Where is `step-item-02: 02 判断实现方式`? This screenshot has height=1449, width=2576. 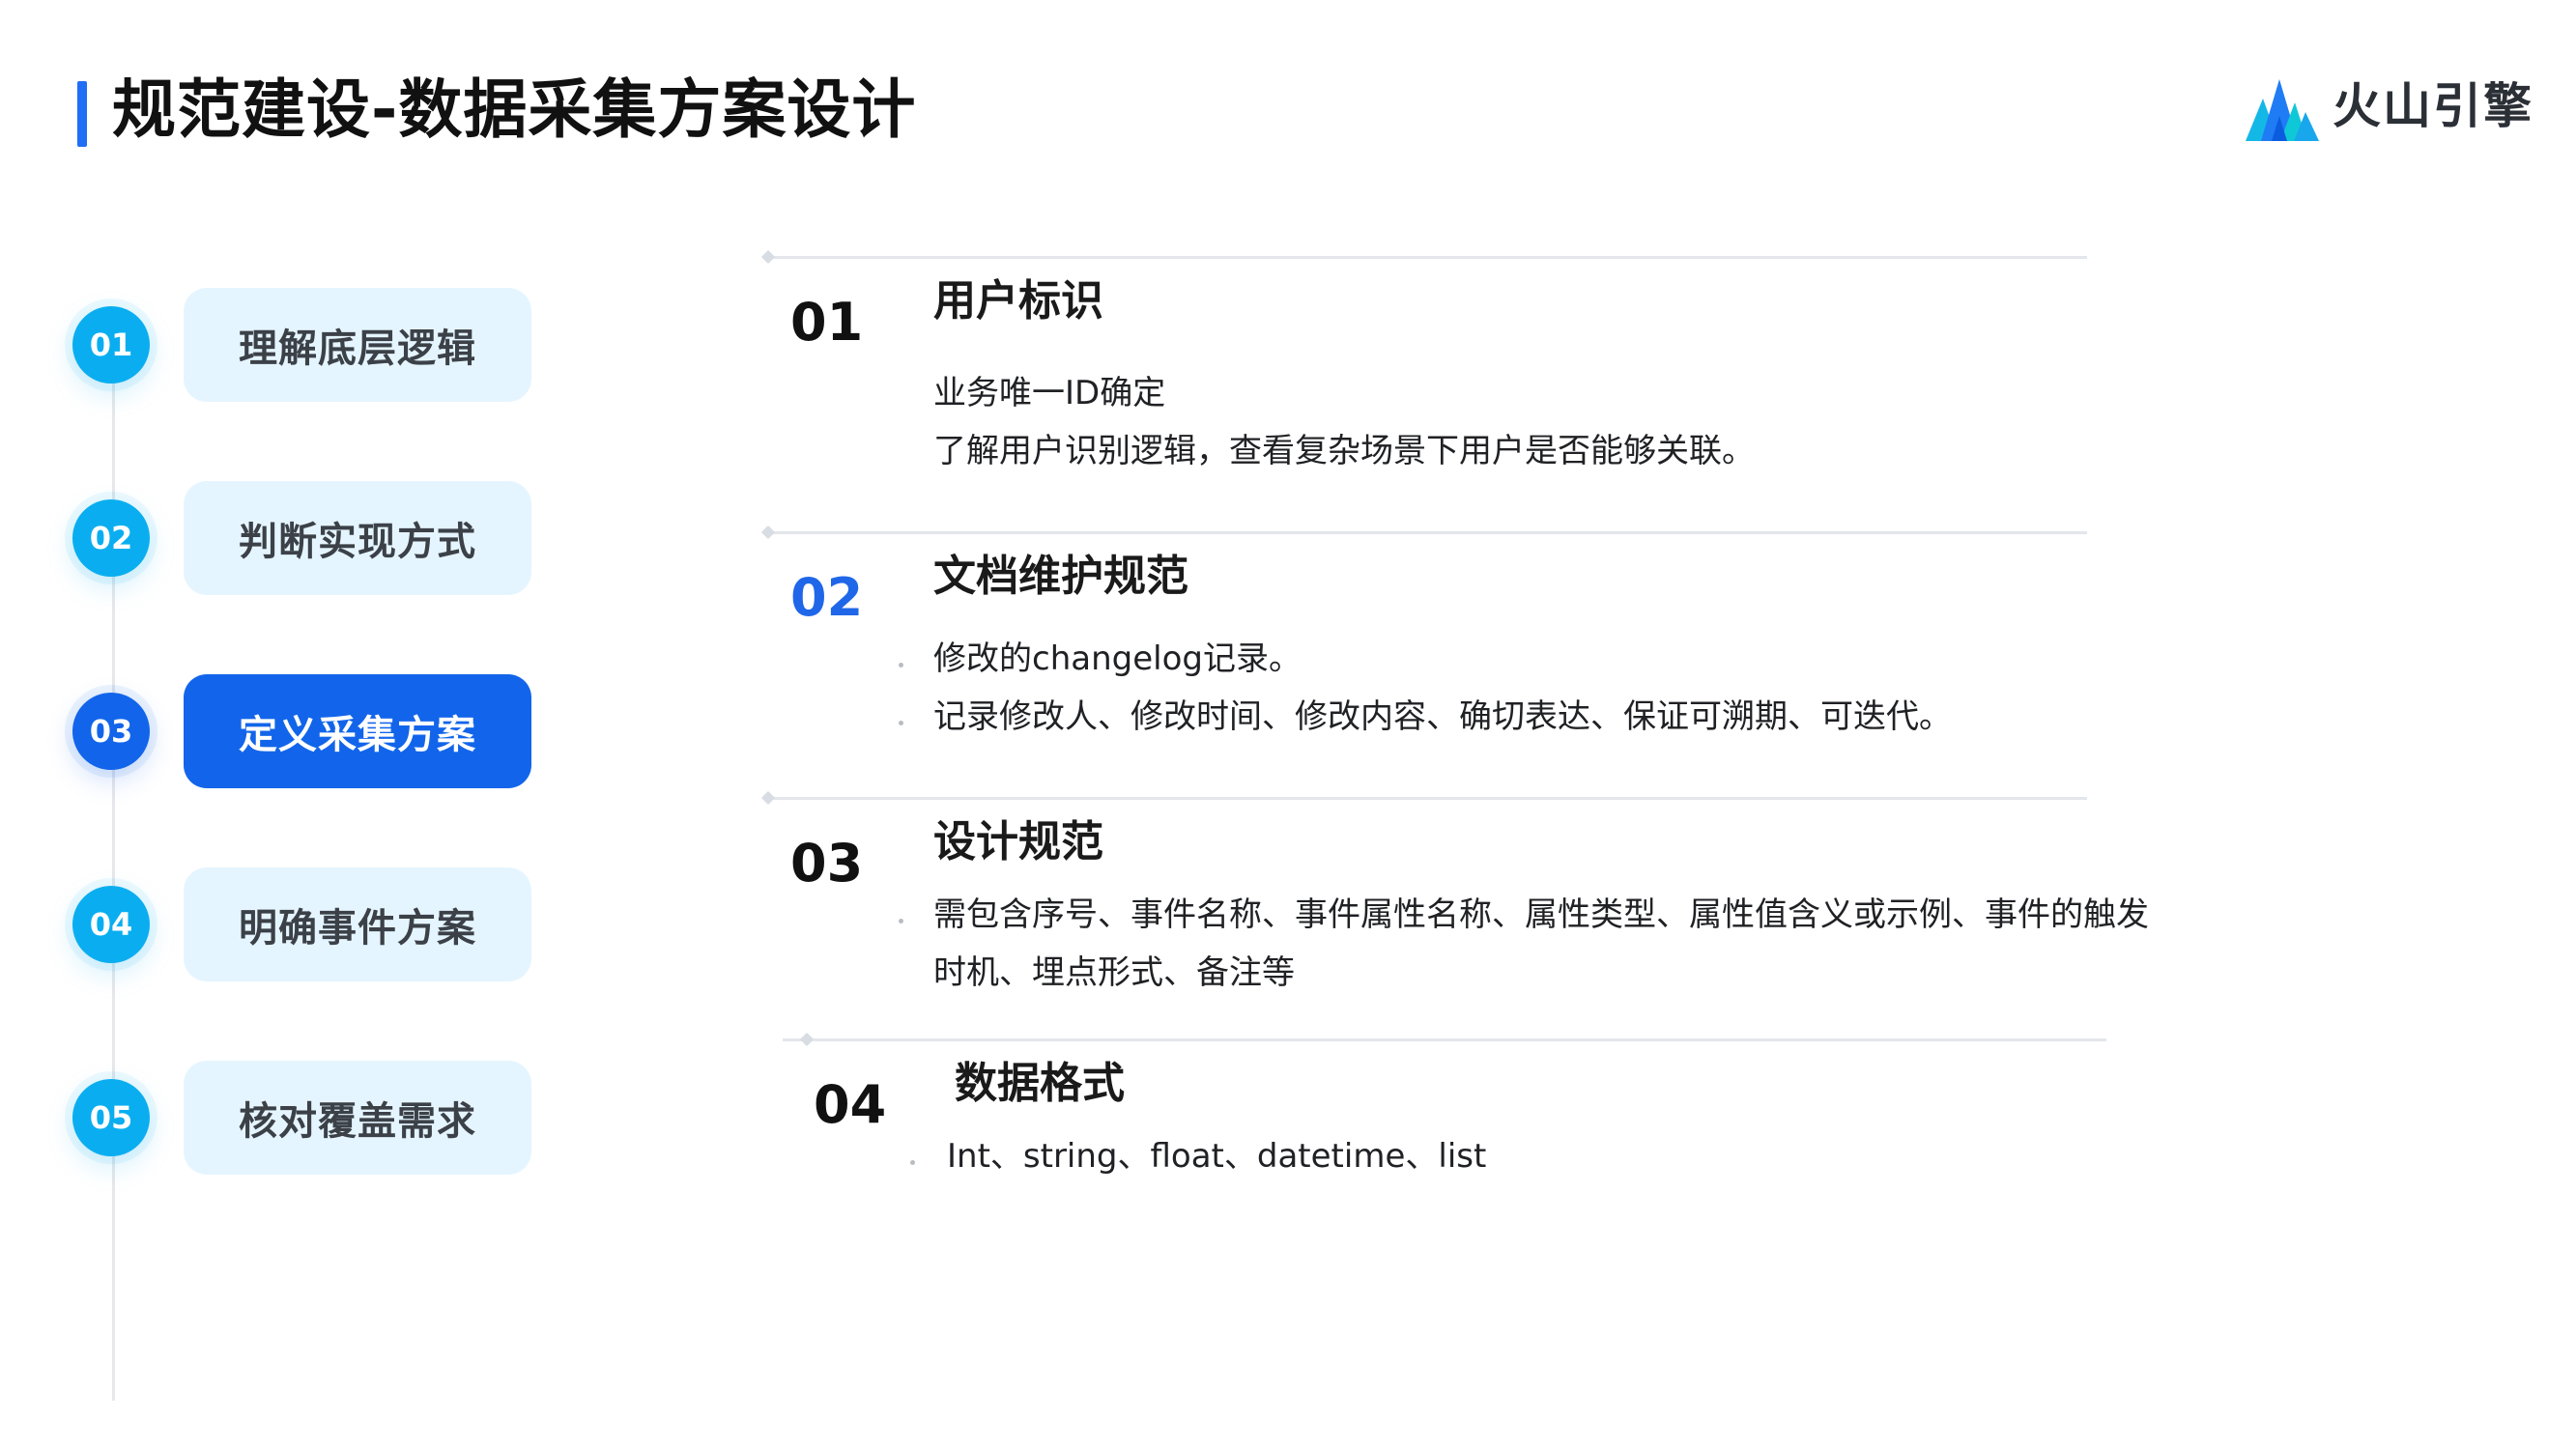
step-item-02: 02 判断实现方式 is located at coordinates (310, 538).